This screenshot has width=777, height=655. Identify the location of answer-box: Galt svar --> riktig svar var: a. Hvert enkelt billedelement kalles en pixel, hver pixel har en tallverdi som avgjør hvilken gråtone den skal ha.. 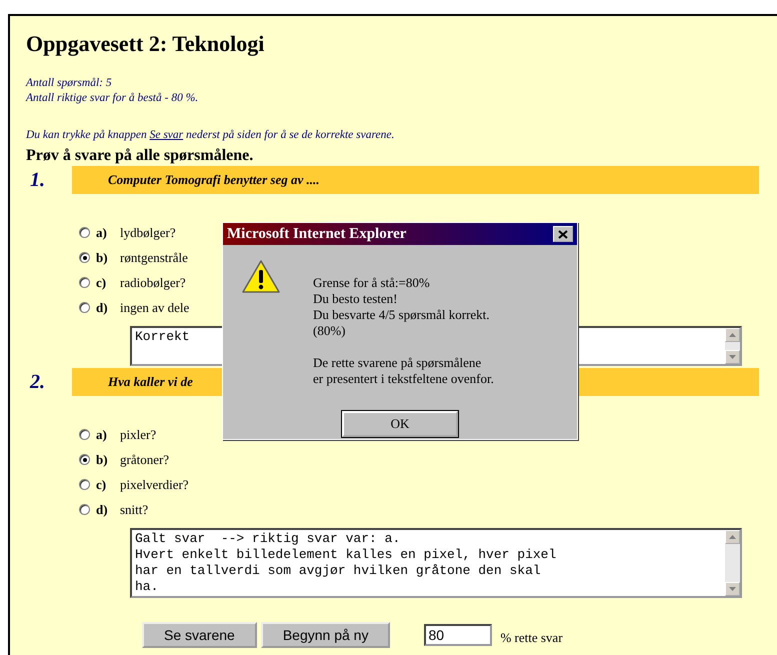
(436, 563).